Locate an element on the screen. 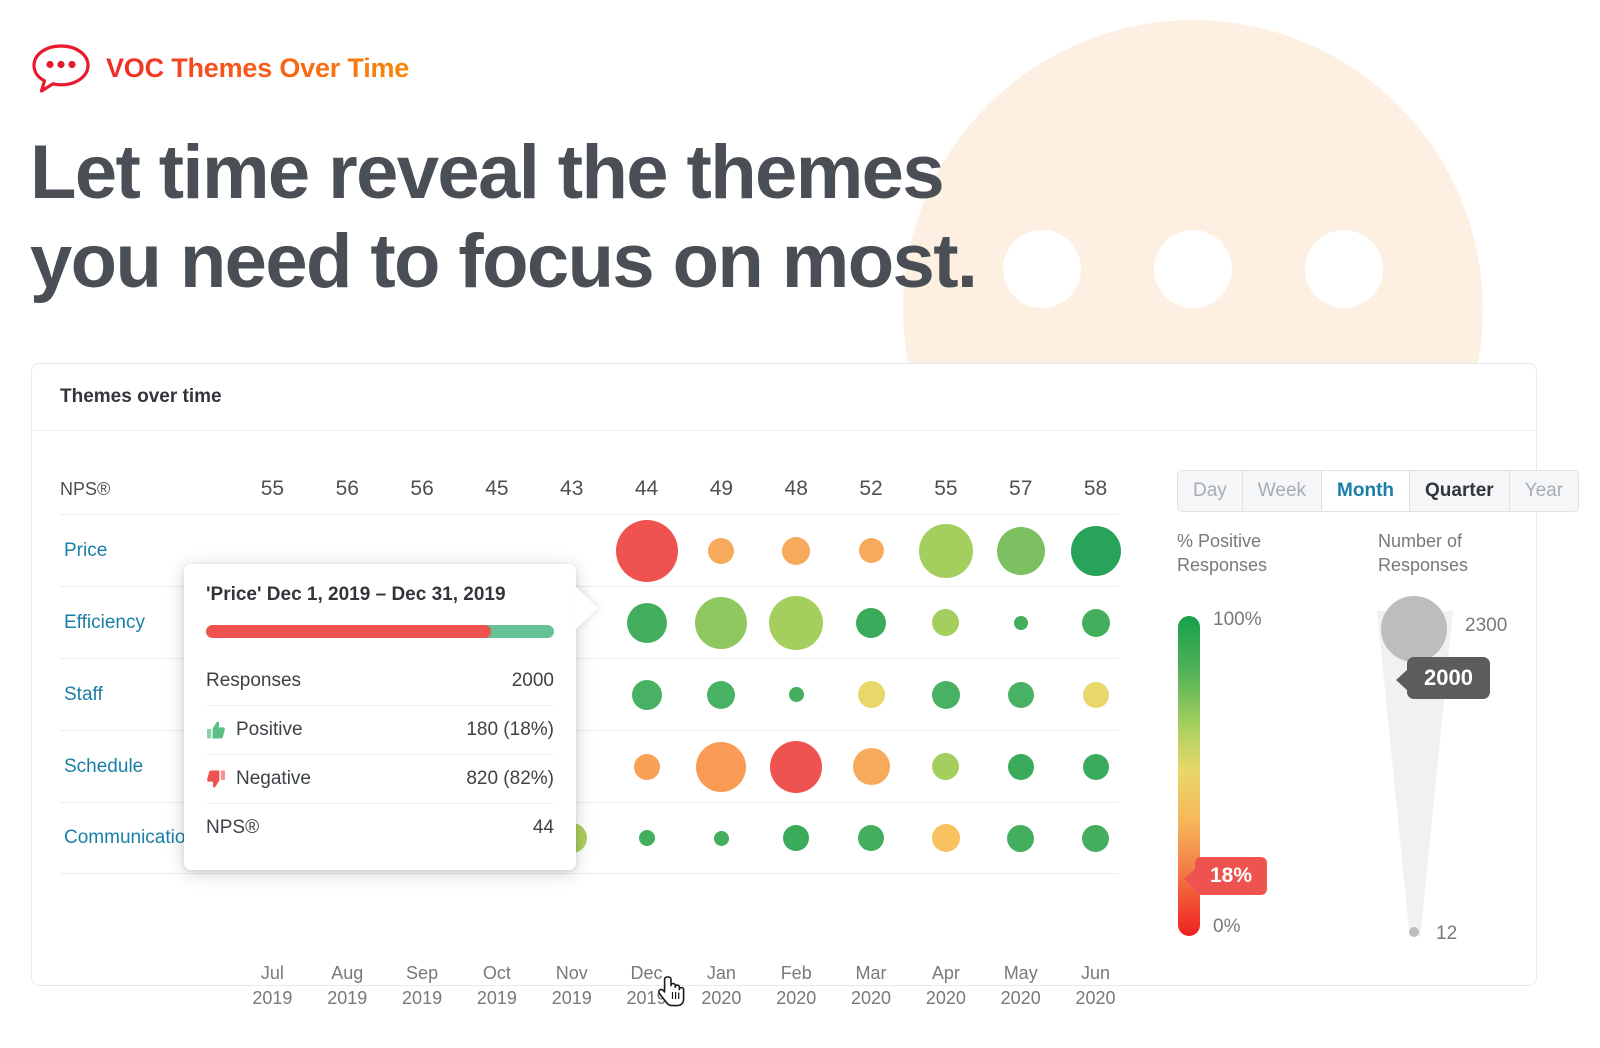 Image resolution: width=1600 pixels, height=1048 pixels. nps-value: 58 is located at coordinates (1095, 488).